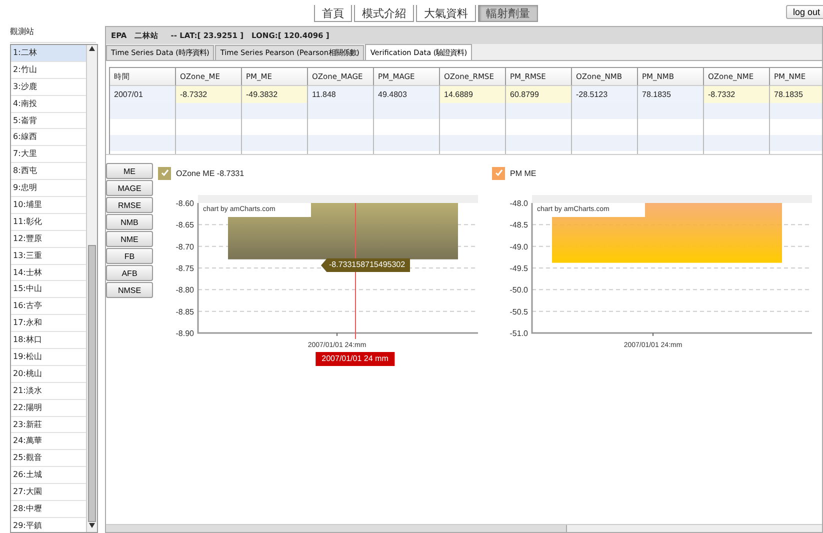 The width and height of the screenshot is (823, 533). Describe the element at coordinates (48, 408) in the screenshot. I see `station-item: 22:陽明` at that location.